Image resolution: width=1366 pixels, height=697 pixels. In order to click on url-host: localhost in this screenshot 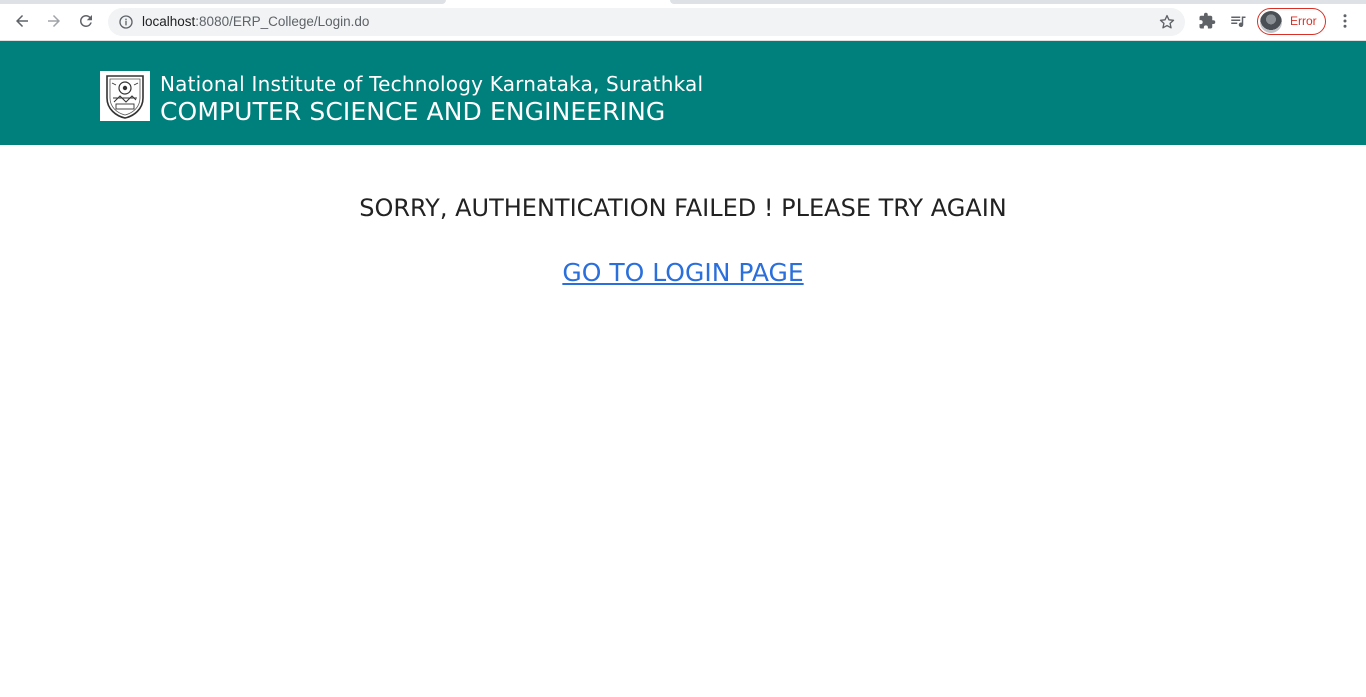, I will do `click(169, 21)`.